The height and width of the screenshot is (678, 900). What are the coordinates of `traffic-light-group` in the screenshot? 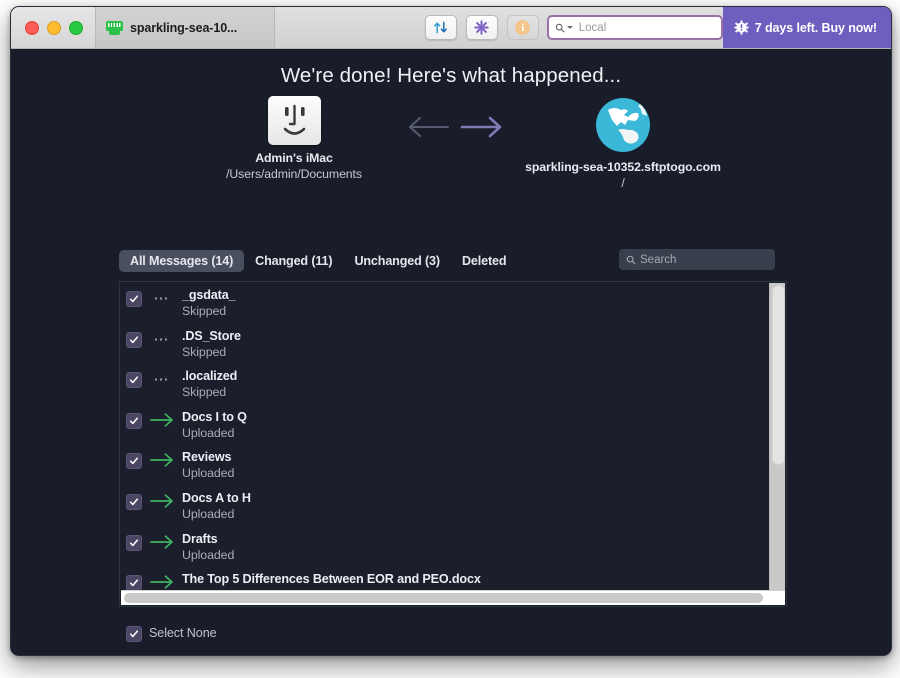 It's located at (53, 27).